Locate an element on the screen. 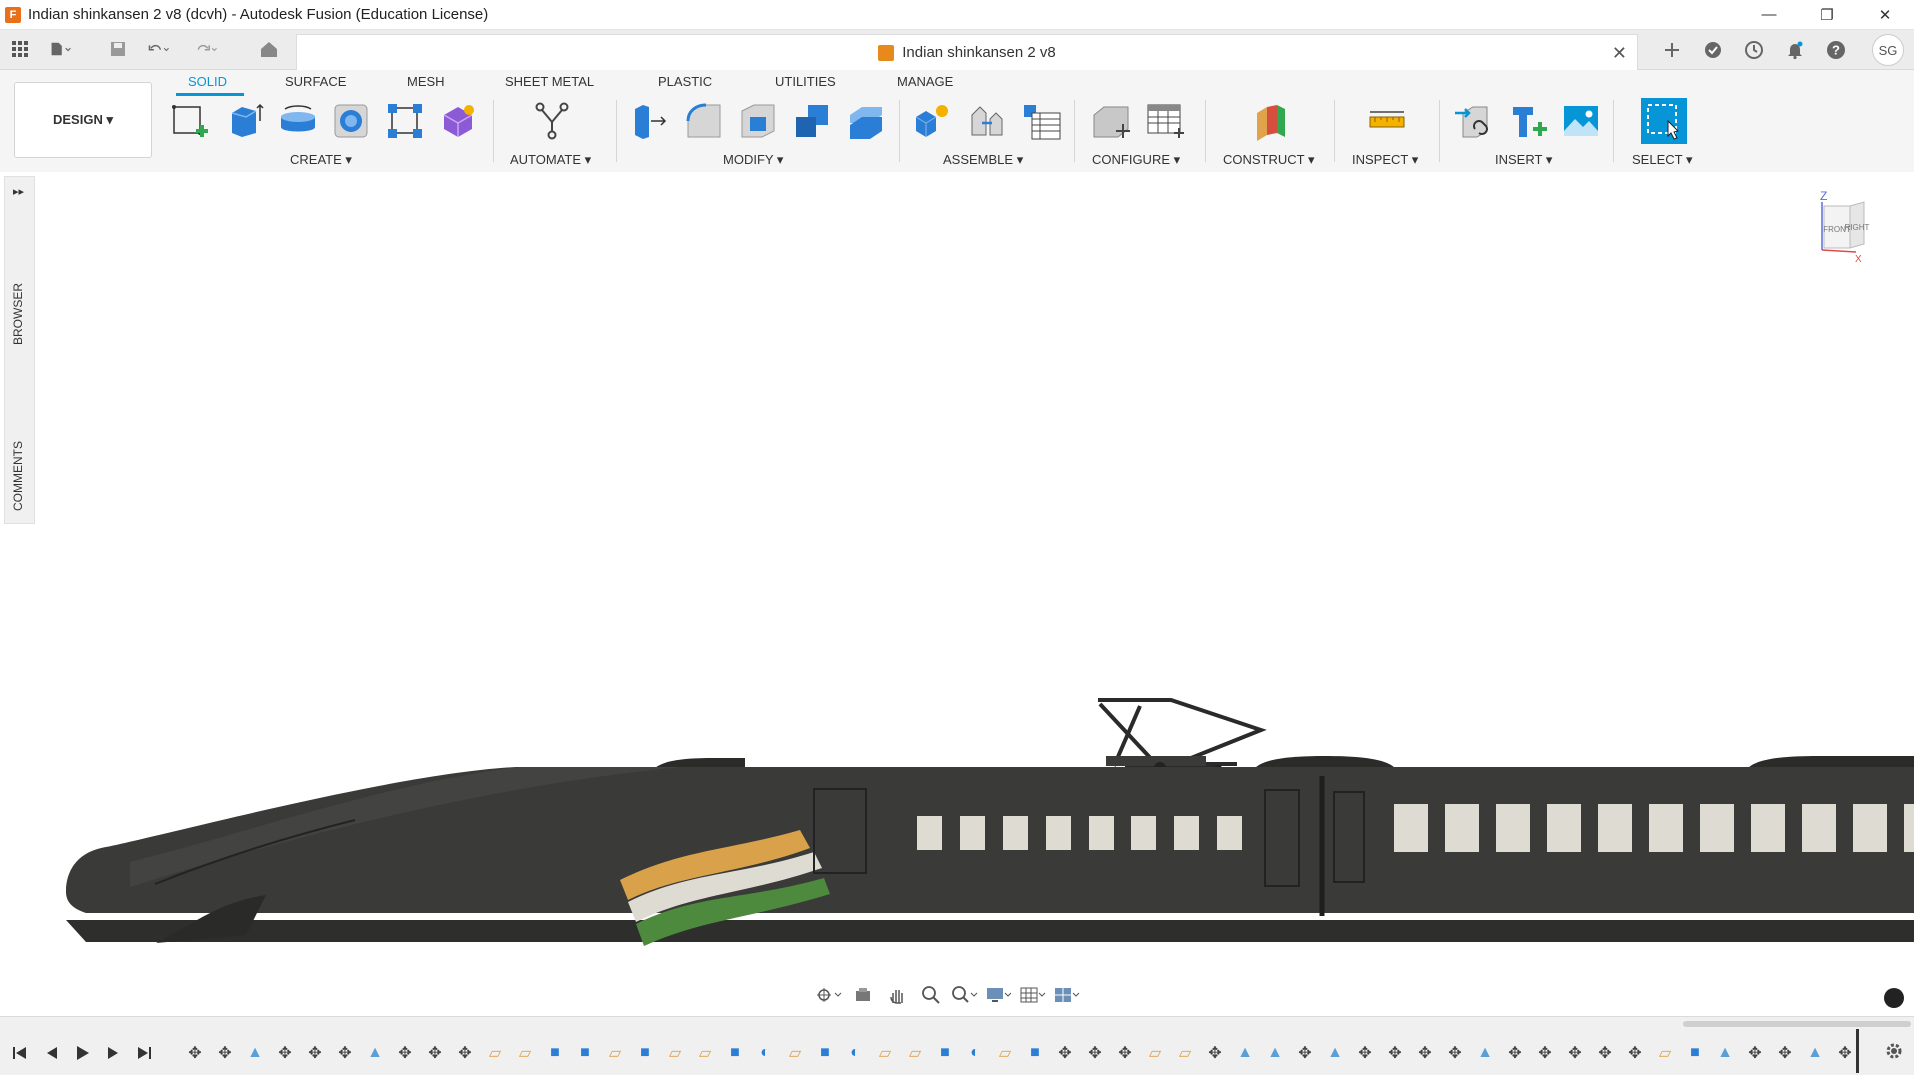  look-at-icon is located at coordinates (863, 995).